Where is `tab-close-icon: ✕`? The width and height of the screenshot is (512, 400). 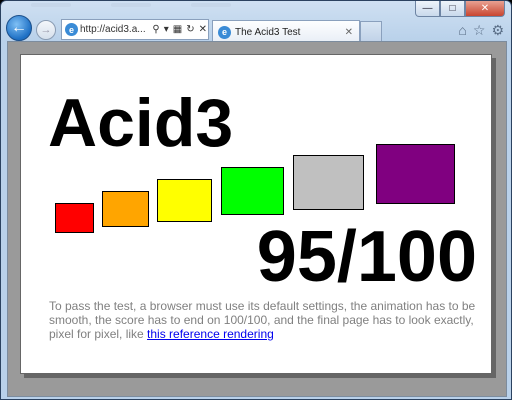 tab-close-icon: ✕ is located at coordinates (352, 32).